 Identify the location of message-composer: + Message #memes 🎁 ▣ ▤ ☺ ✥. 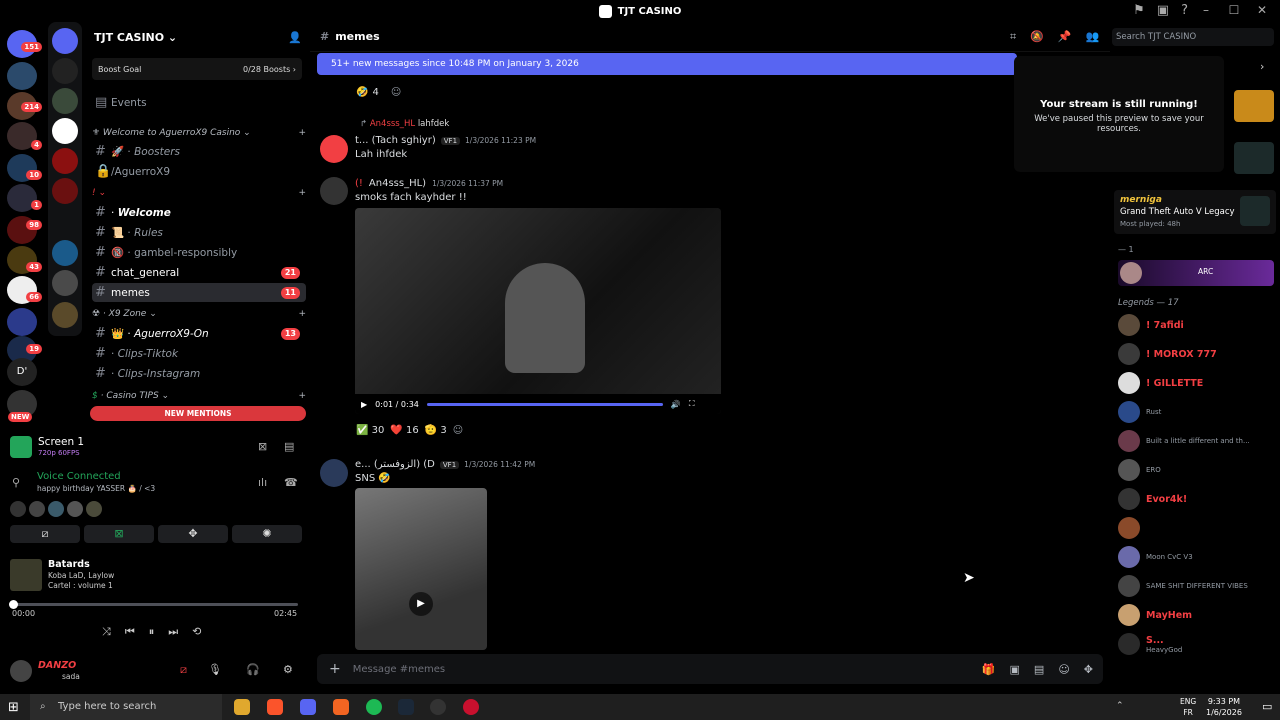
(710, 669).